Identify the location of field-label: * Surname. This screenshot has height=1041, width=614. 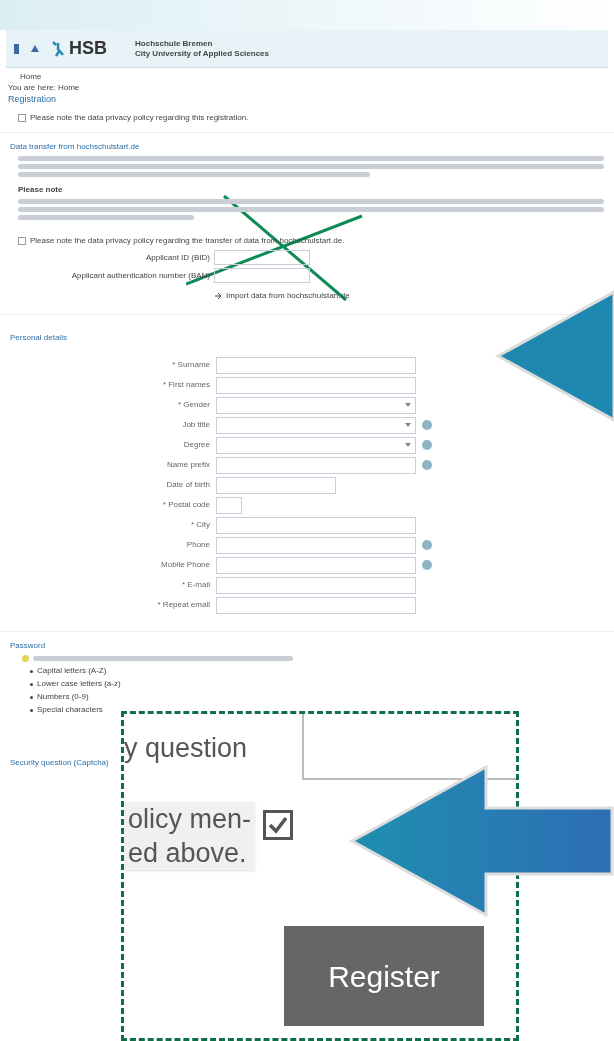
(190, 365).